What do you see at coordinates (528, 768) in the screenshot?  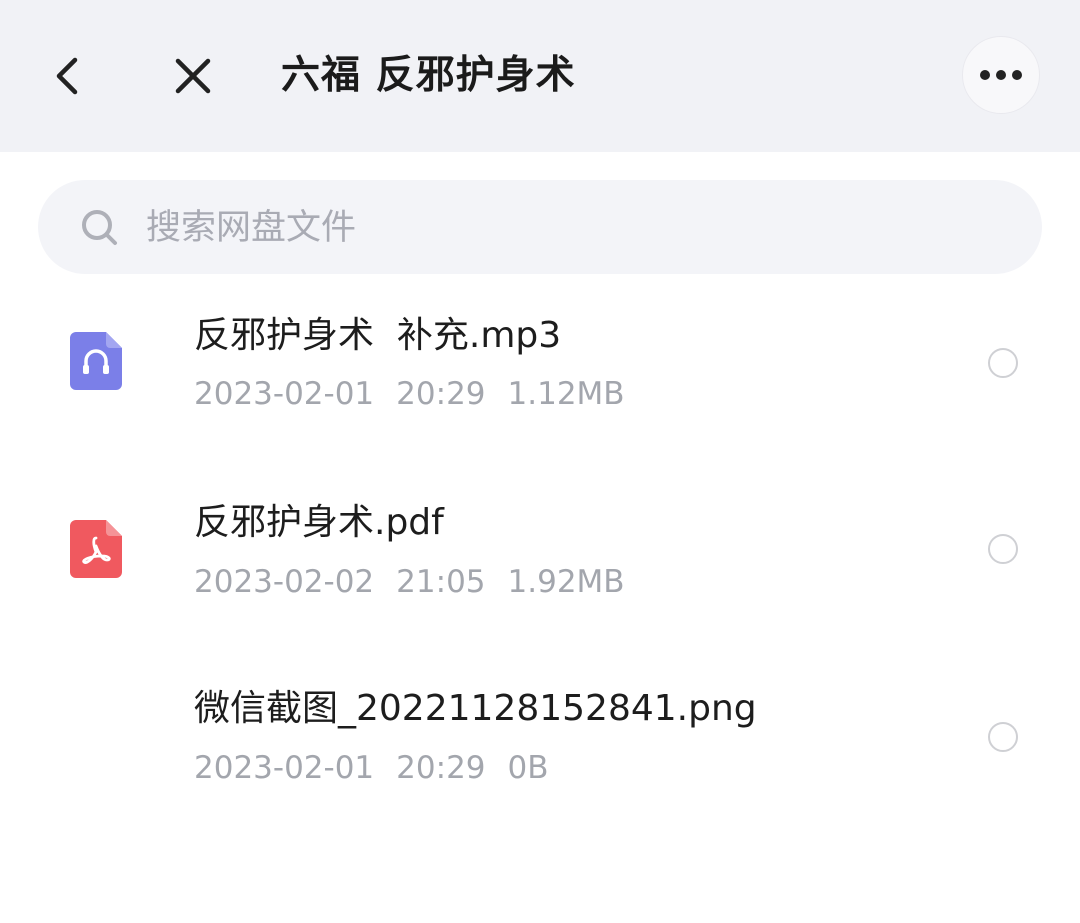 I see `file-size: 0B` at bounding box center [528, 768].